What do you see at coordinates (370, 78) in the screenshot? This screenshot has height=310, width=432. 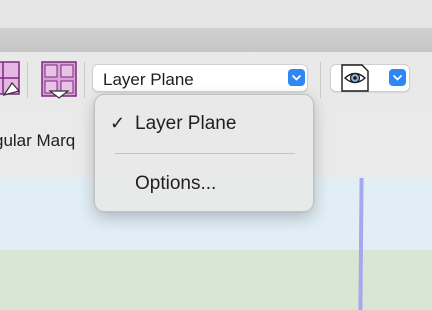 I see `view-options-select` at bounding box center [370, 78].